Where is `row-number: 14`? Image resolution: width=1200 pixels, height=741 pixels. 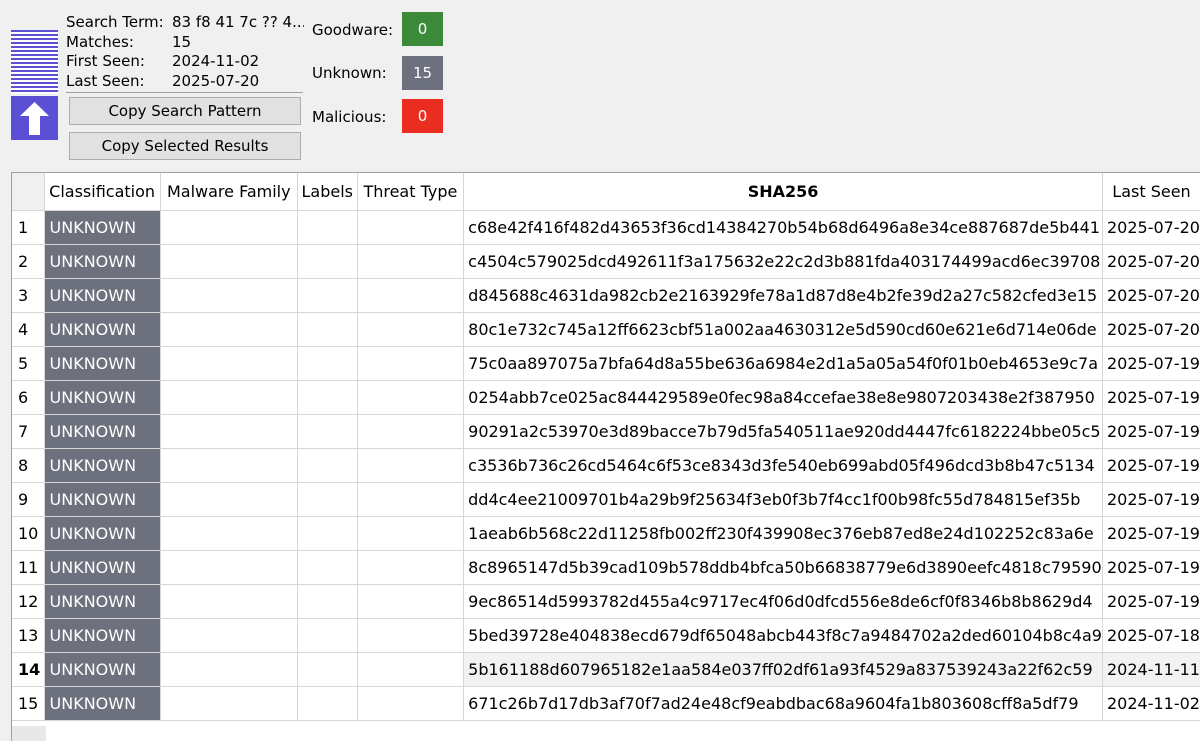 row-number: 14 is located at coordinates (28, 669).